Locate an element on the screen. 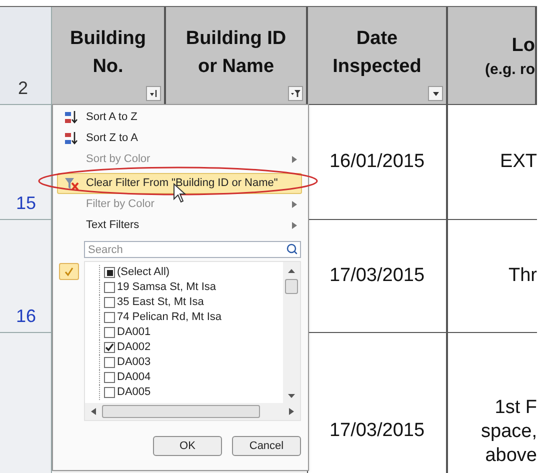  location-text: above is located at coordinates (511, 456).